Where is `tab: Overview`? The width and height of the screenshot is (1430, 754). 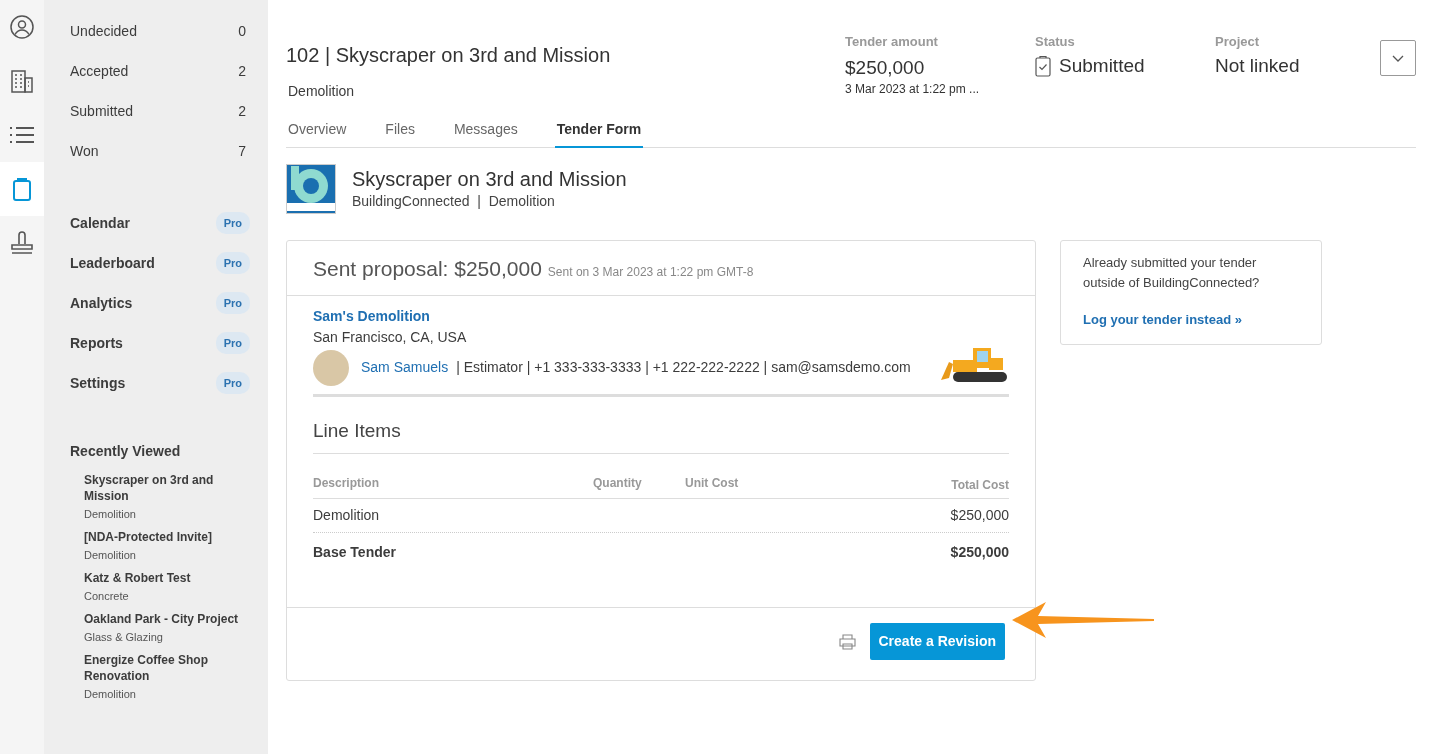
tab: Overview is located at coordinates (317, 131).